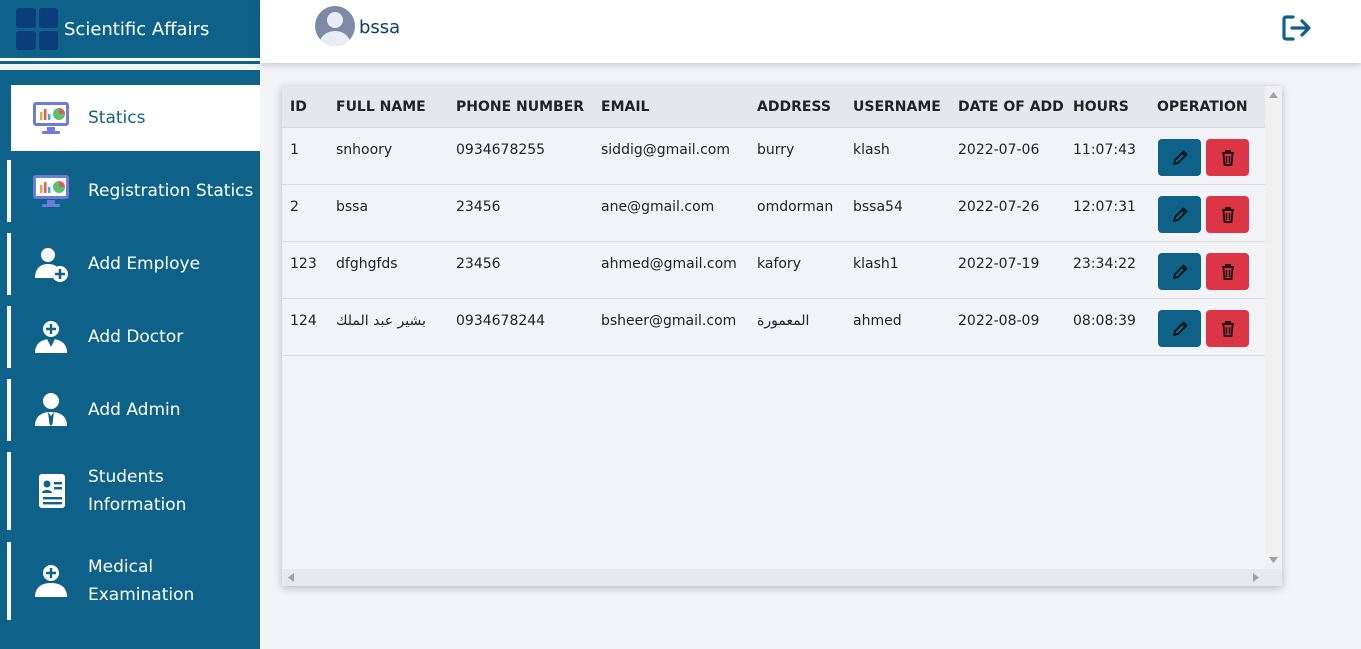  What do you see at coordinates (1273, 560) in the screenshot?
I see `scroll-down-icon` at bounding box center [1273, 560].